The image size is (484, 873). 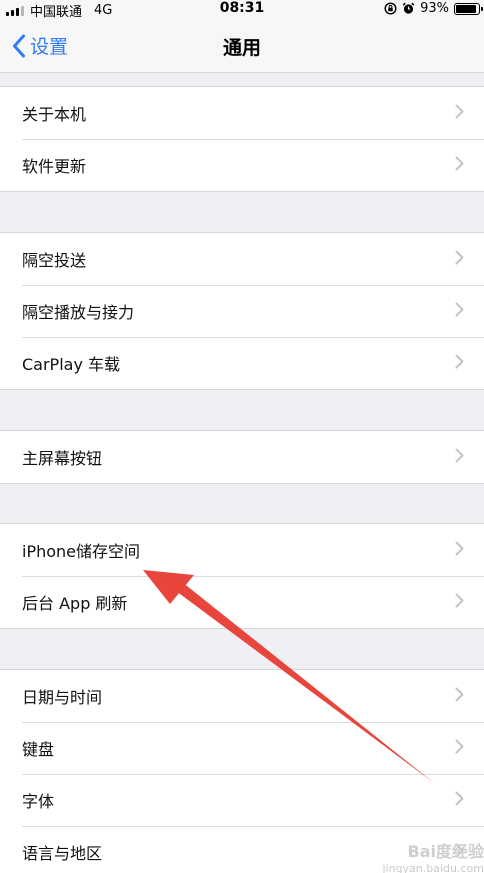 I want to click on row-label: 主屏幕按钮, so click(x=62, y=458).